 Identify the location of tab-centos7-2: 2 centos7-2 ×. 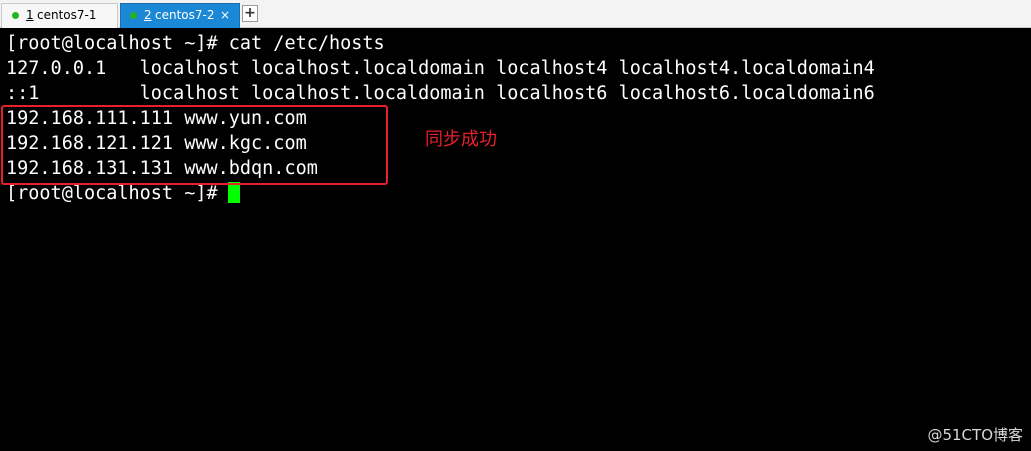
(180, 15).